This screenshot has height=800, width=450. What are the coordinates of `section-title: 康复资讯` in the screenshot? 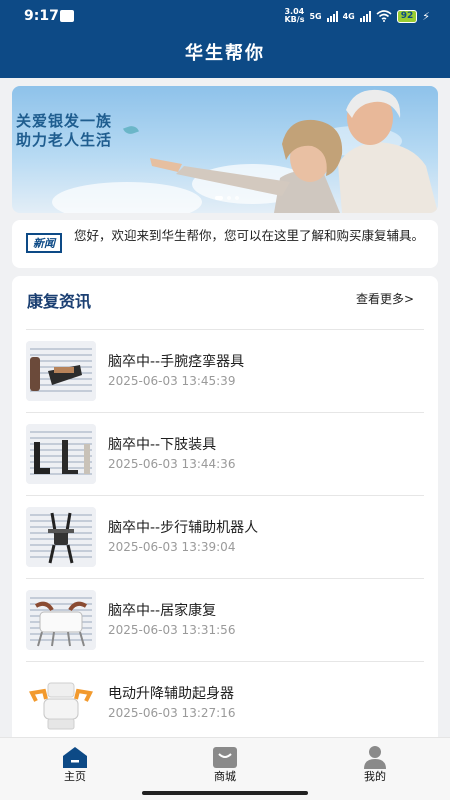 It's located at (59, 301).